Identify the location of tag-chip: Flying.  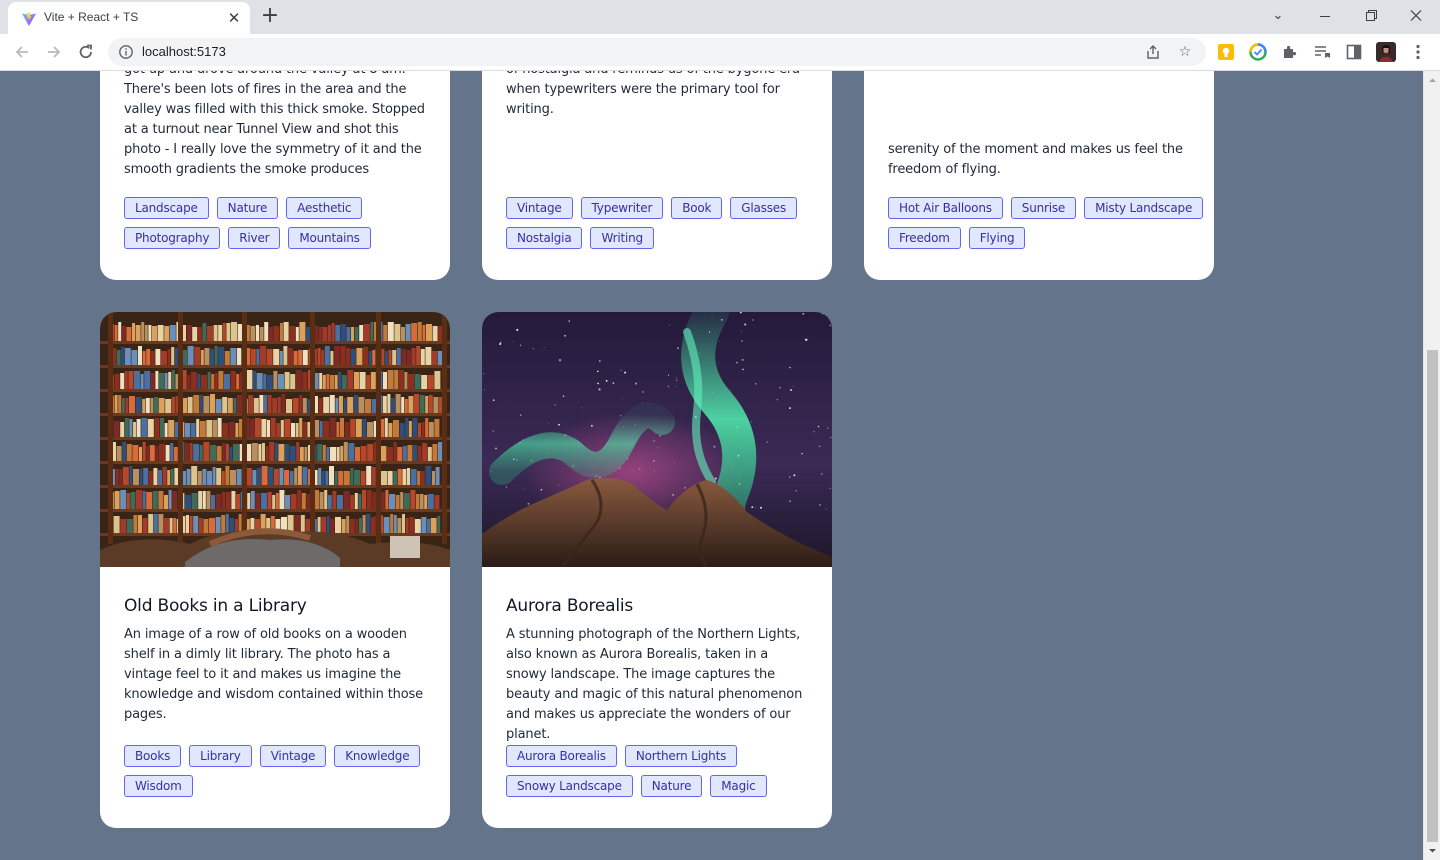
(997, 238).